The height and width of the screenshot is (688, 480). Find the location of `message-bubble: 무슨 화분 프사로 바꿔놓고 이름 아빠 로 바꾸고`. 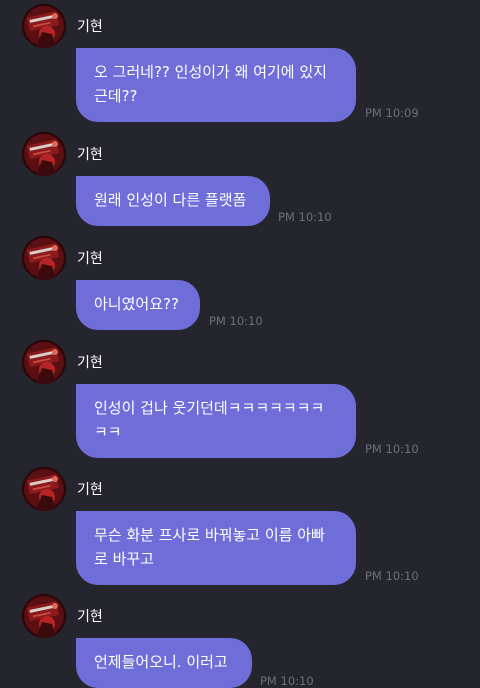

message-bubble: 무슨 화분 프사로 바꿔놓고 이름 아빠 로 바꾸고 is located at coordinates (216, 548).